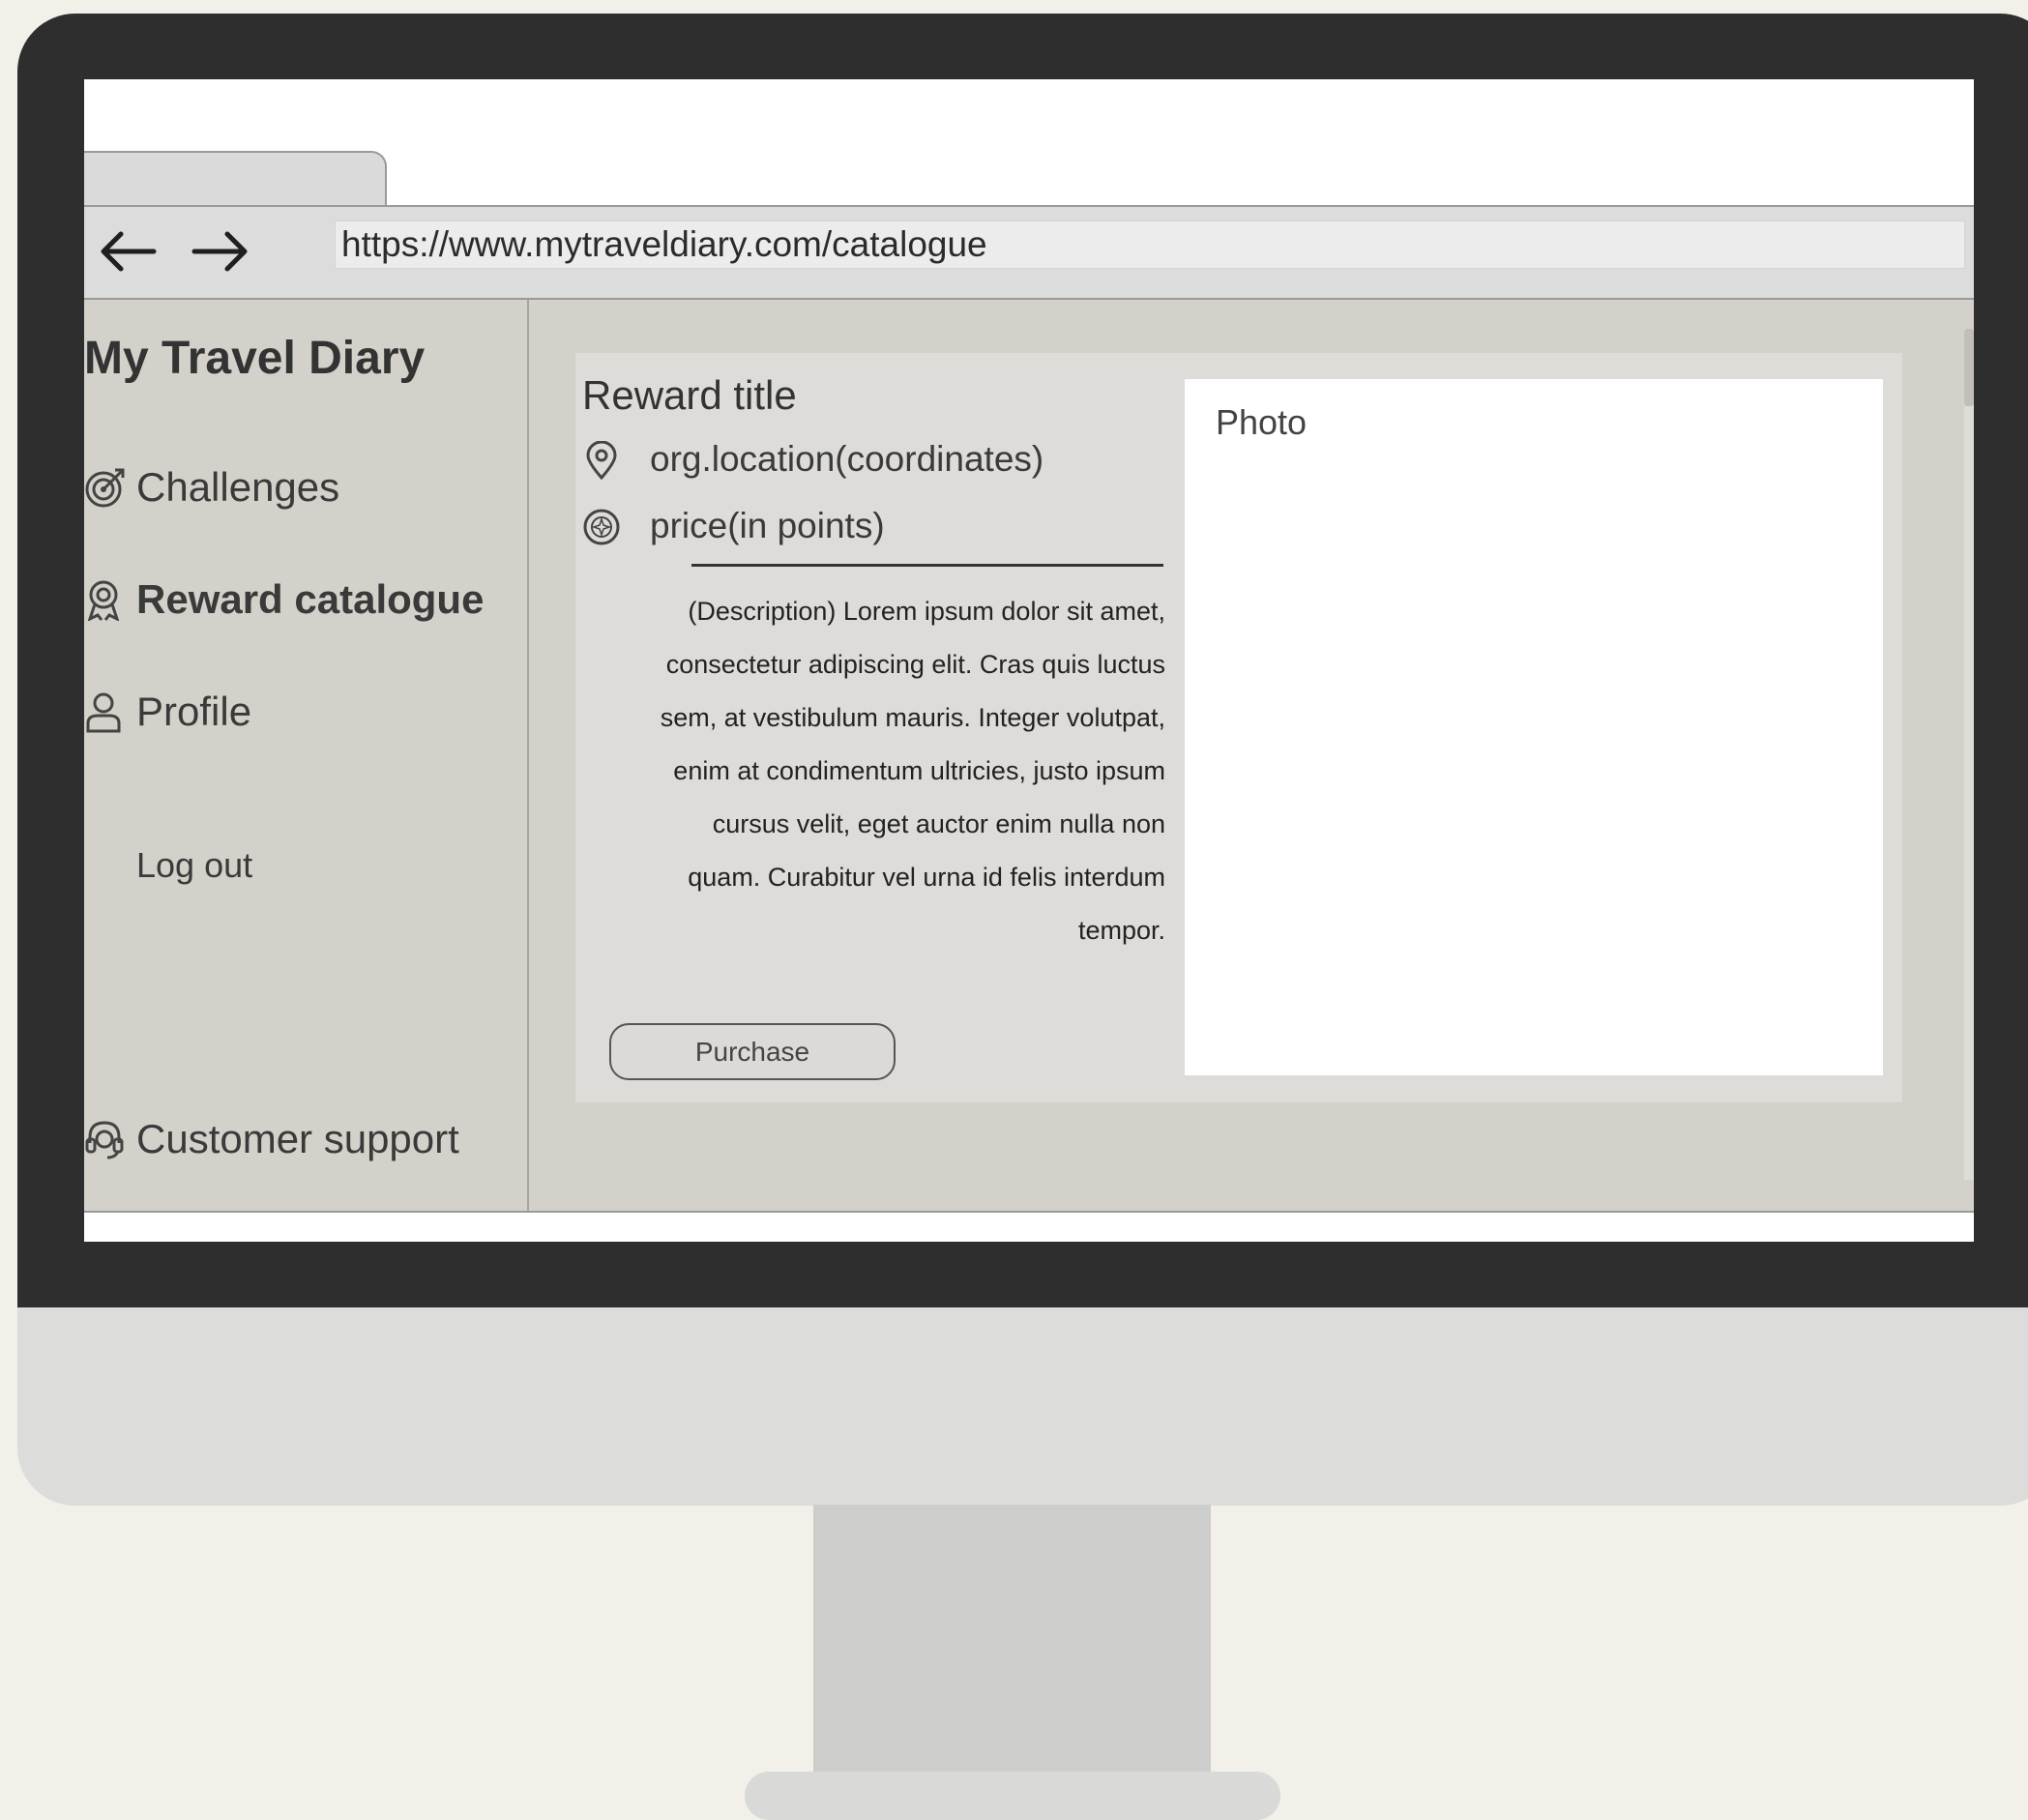 The height and width of the screenshot is (1820, 2028). Describe the element at coordinates (255, 359) in the screenshot. I see `app-title: My Travel Diary` at that location.